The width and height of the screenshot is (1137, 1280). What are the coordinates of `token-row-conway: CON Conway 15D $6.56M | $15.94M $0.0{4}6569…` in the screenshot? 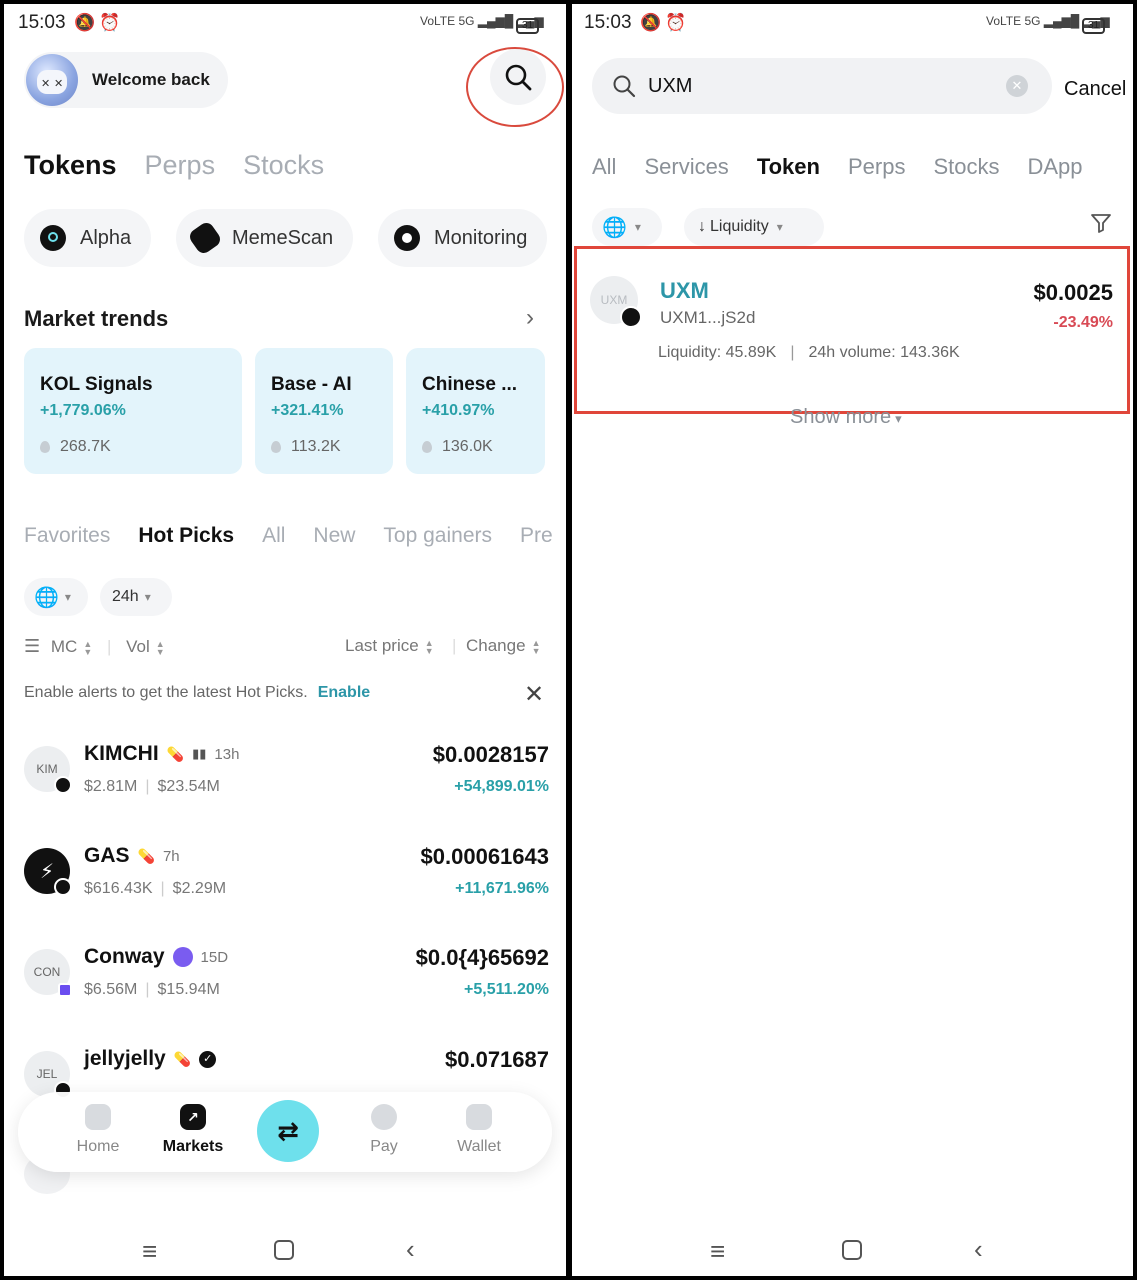 It's located at (286, 990).